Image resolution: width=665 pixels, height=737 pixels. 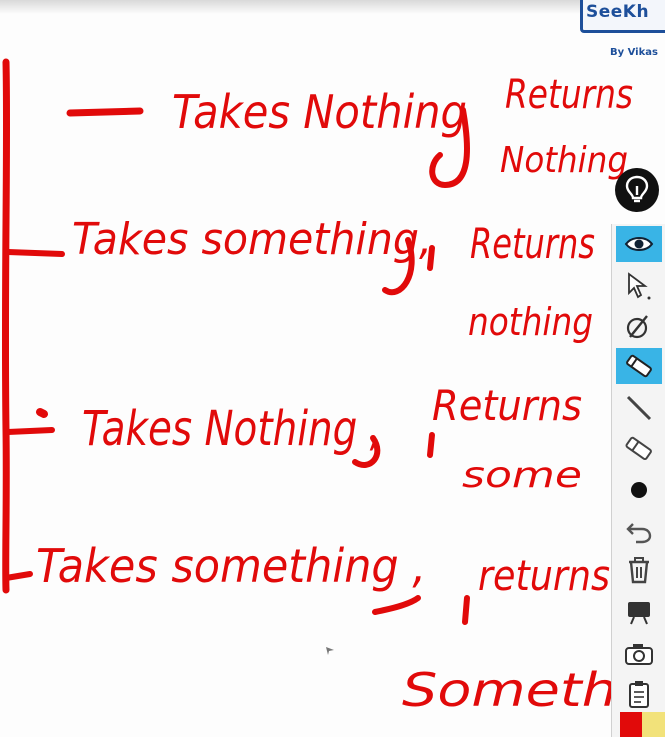 What do you see at coordinates (639, 448) in the screenshot?
I see `eraser-icon` at bounding box center [639, 448].